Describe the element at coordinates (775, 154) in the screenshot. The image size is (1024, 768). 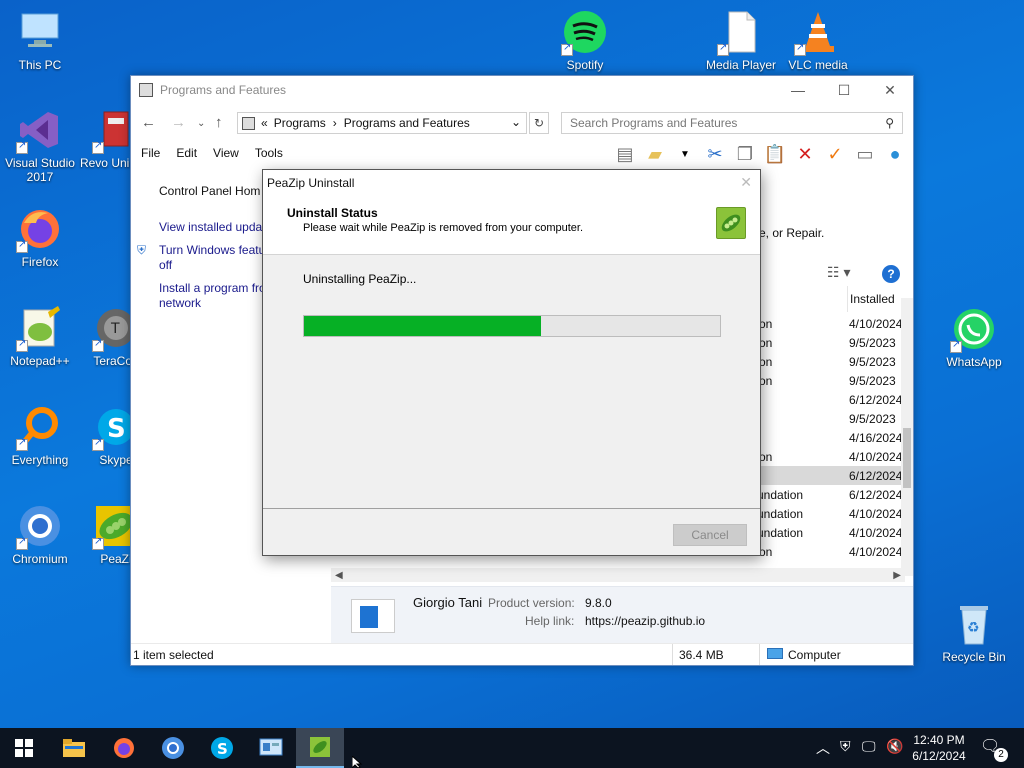
I see `paste-icon: 📋` at that location.